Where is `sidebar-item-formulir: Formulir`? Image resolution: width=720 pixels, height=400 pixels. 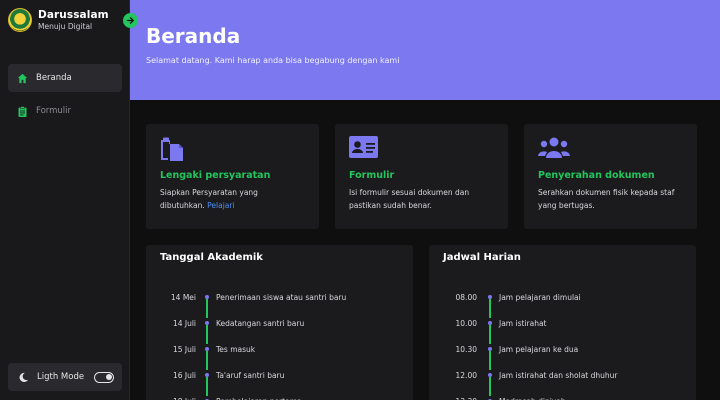
sidebar-item-formulir: Formulir is located at coordinates (65, 111).